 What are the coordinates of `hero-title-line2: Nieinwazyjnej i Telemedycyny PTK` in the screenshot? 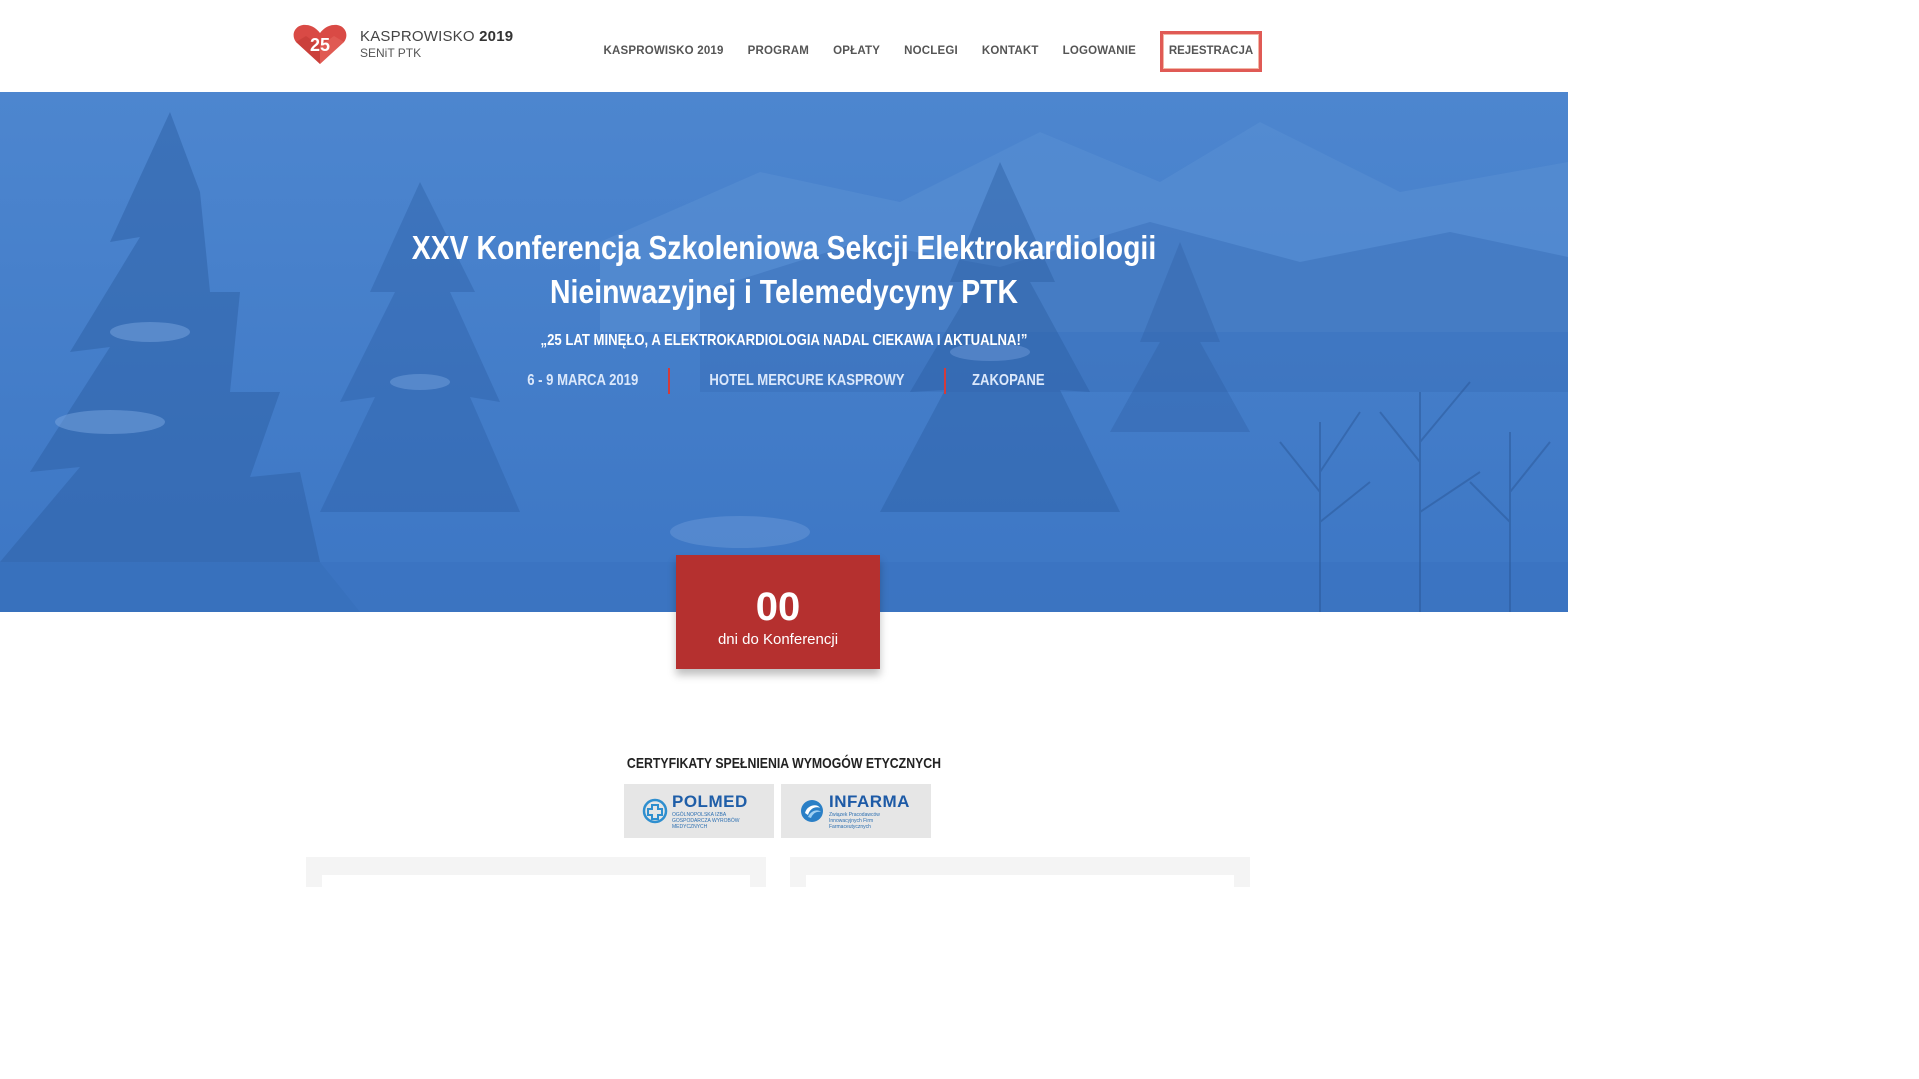 It's located at (784, 291).